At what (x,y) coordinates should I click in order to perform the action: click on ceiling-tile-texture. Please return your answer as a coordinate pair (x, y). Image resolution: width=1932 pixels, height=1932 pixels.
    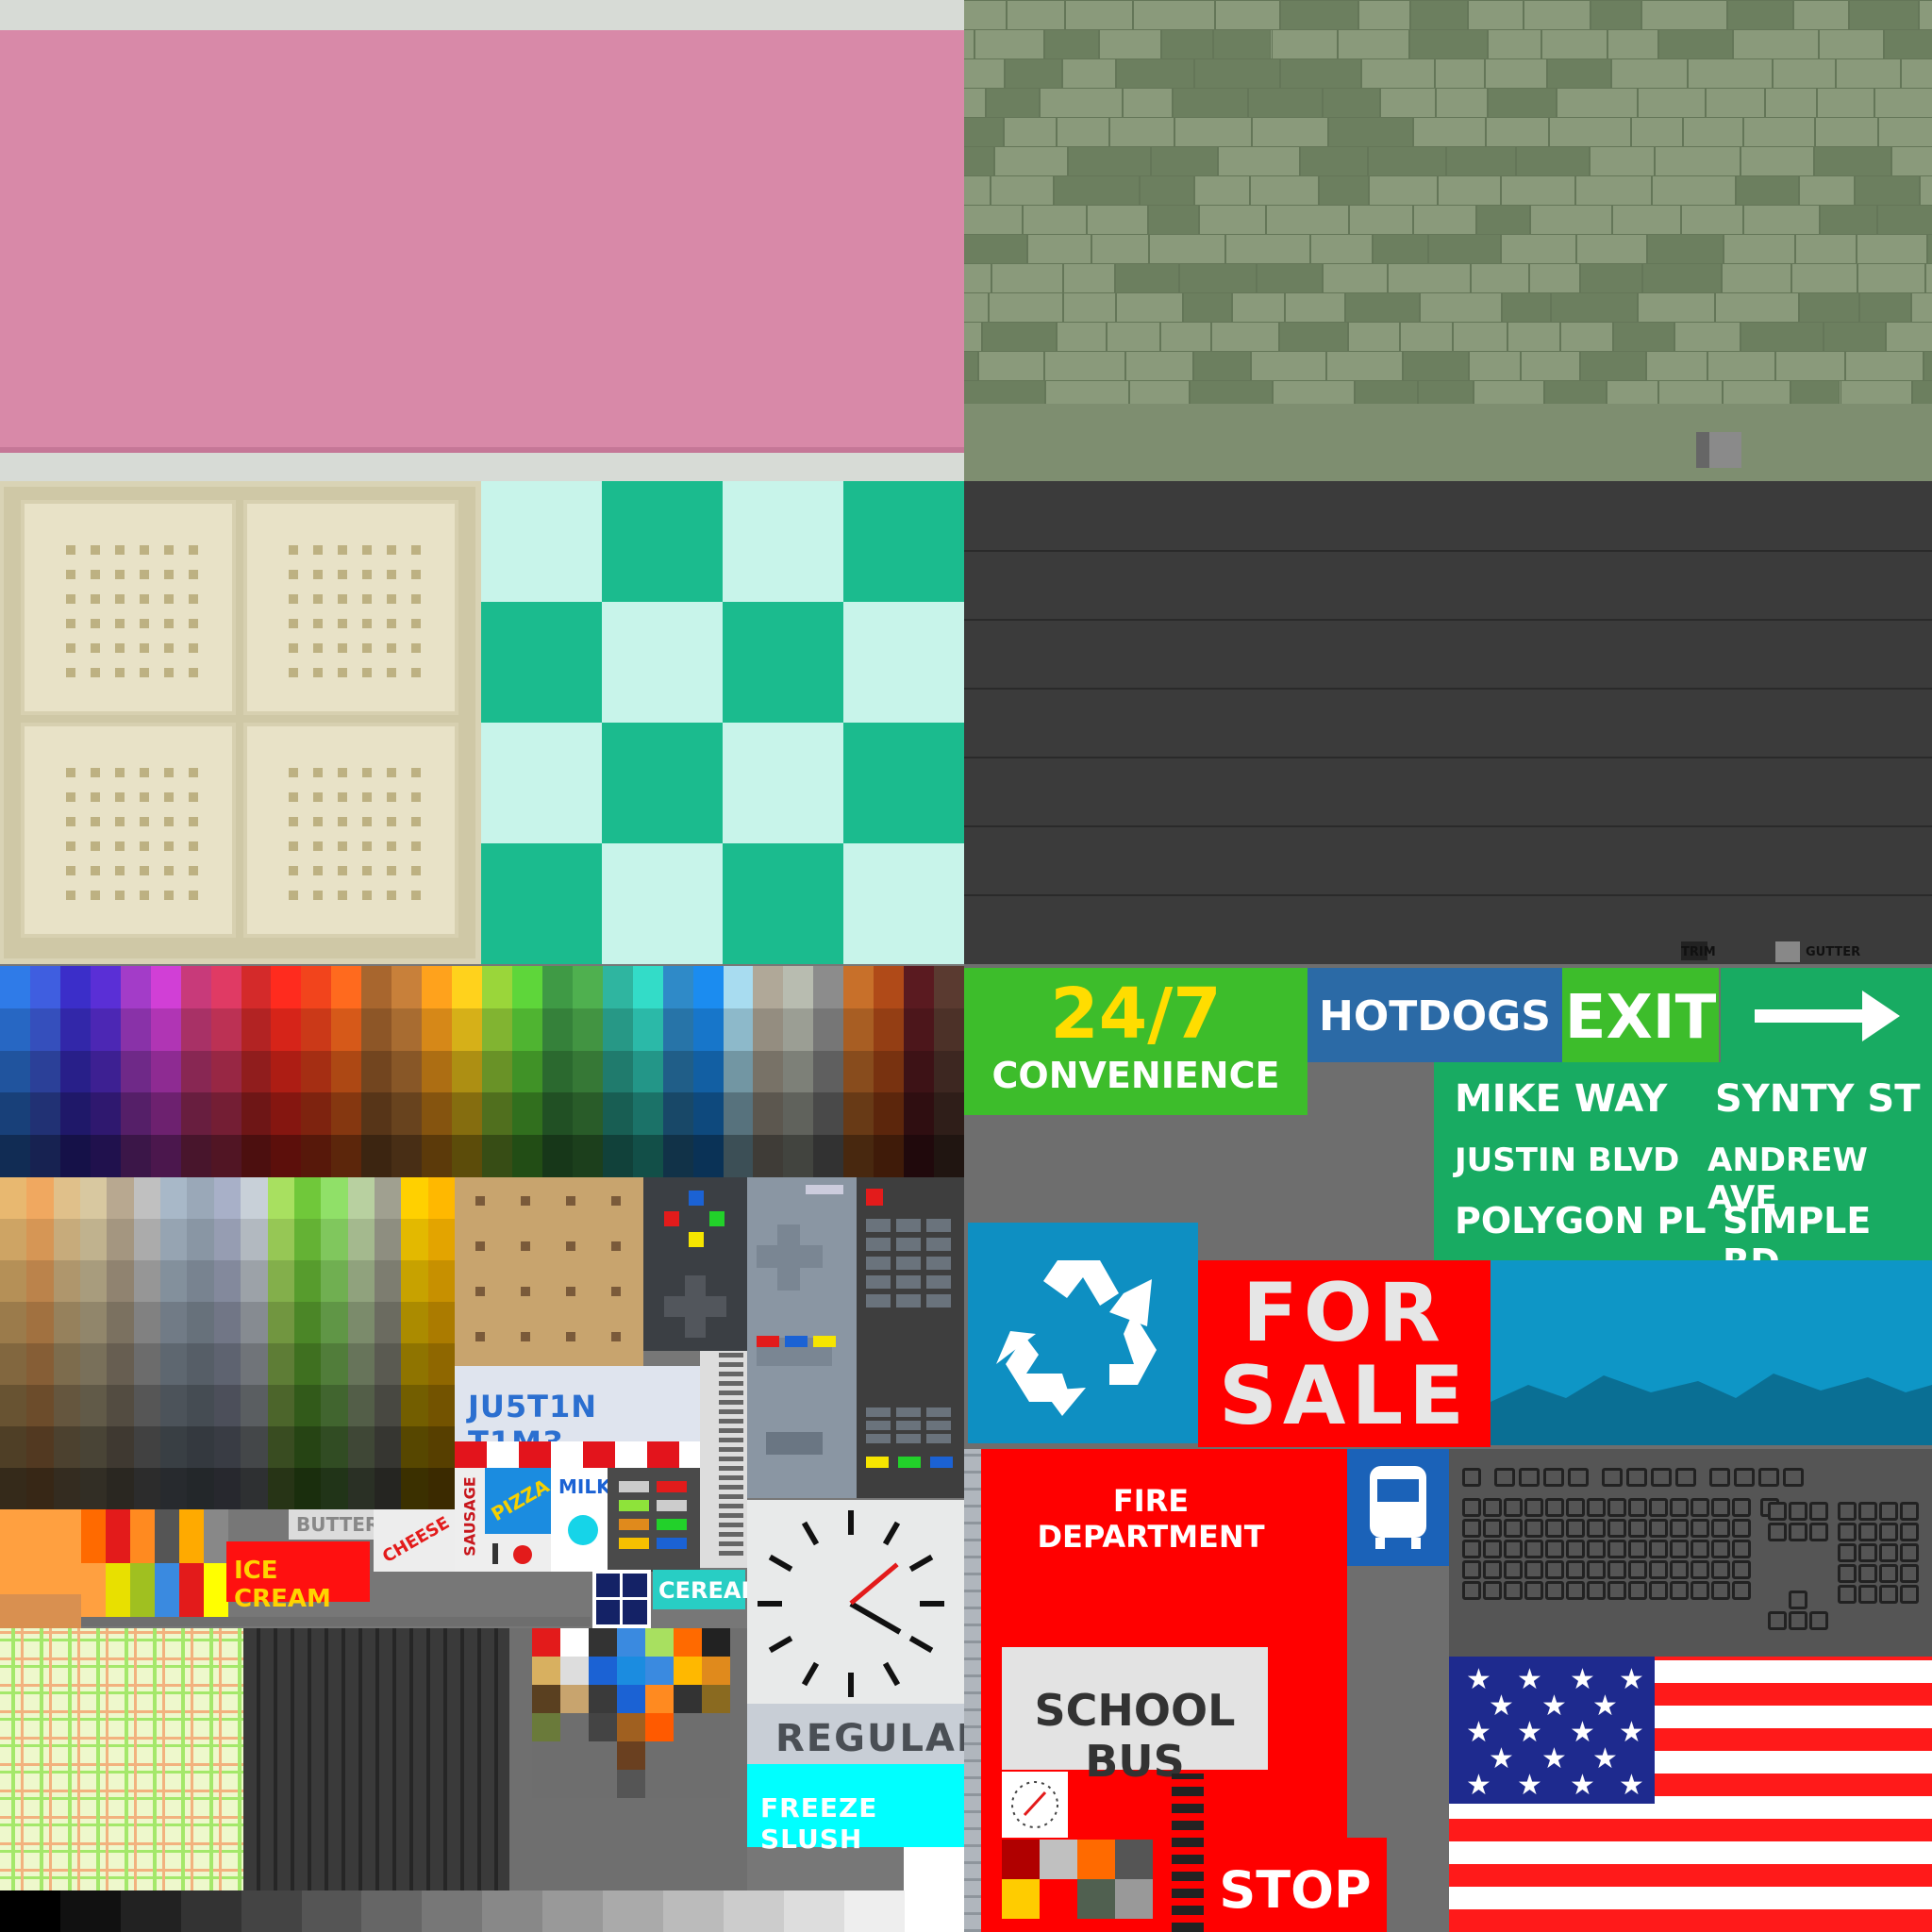
    Looking at the image, I should click on (240, 723).